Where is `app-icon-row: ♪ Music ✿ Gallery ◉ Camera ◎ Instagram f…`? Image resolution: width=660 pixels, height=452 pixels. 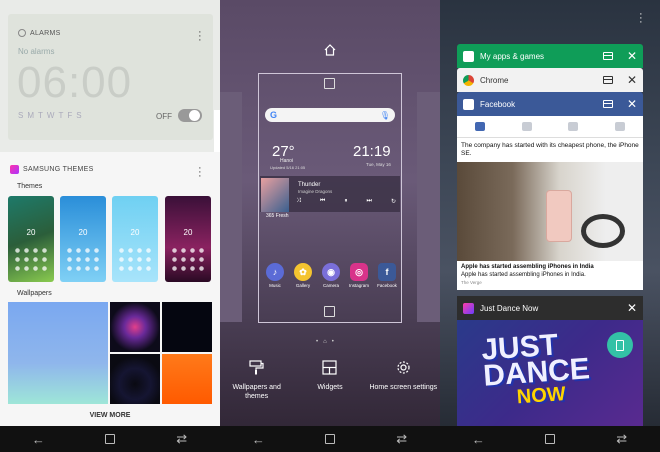 app-icon-row: ♪ Music ✿ Gallery ◉ Camera ◎ Instagram f… is located at coordinates (331, 275).